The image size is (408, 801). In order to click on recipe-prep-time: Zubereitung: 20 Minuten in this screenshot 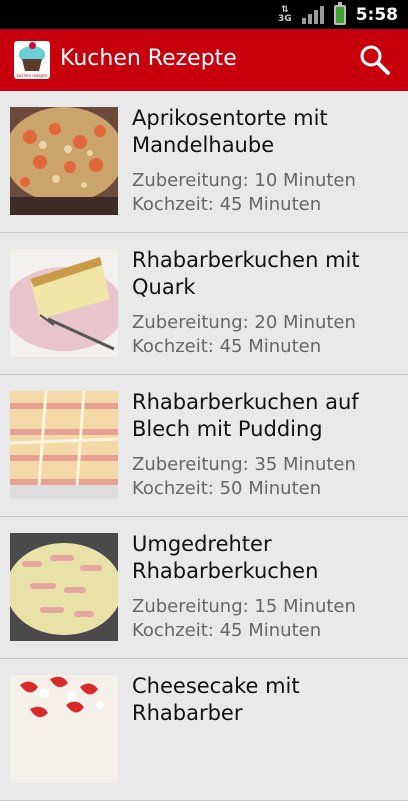, I will do `click(244, 322)`.